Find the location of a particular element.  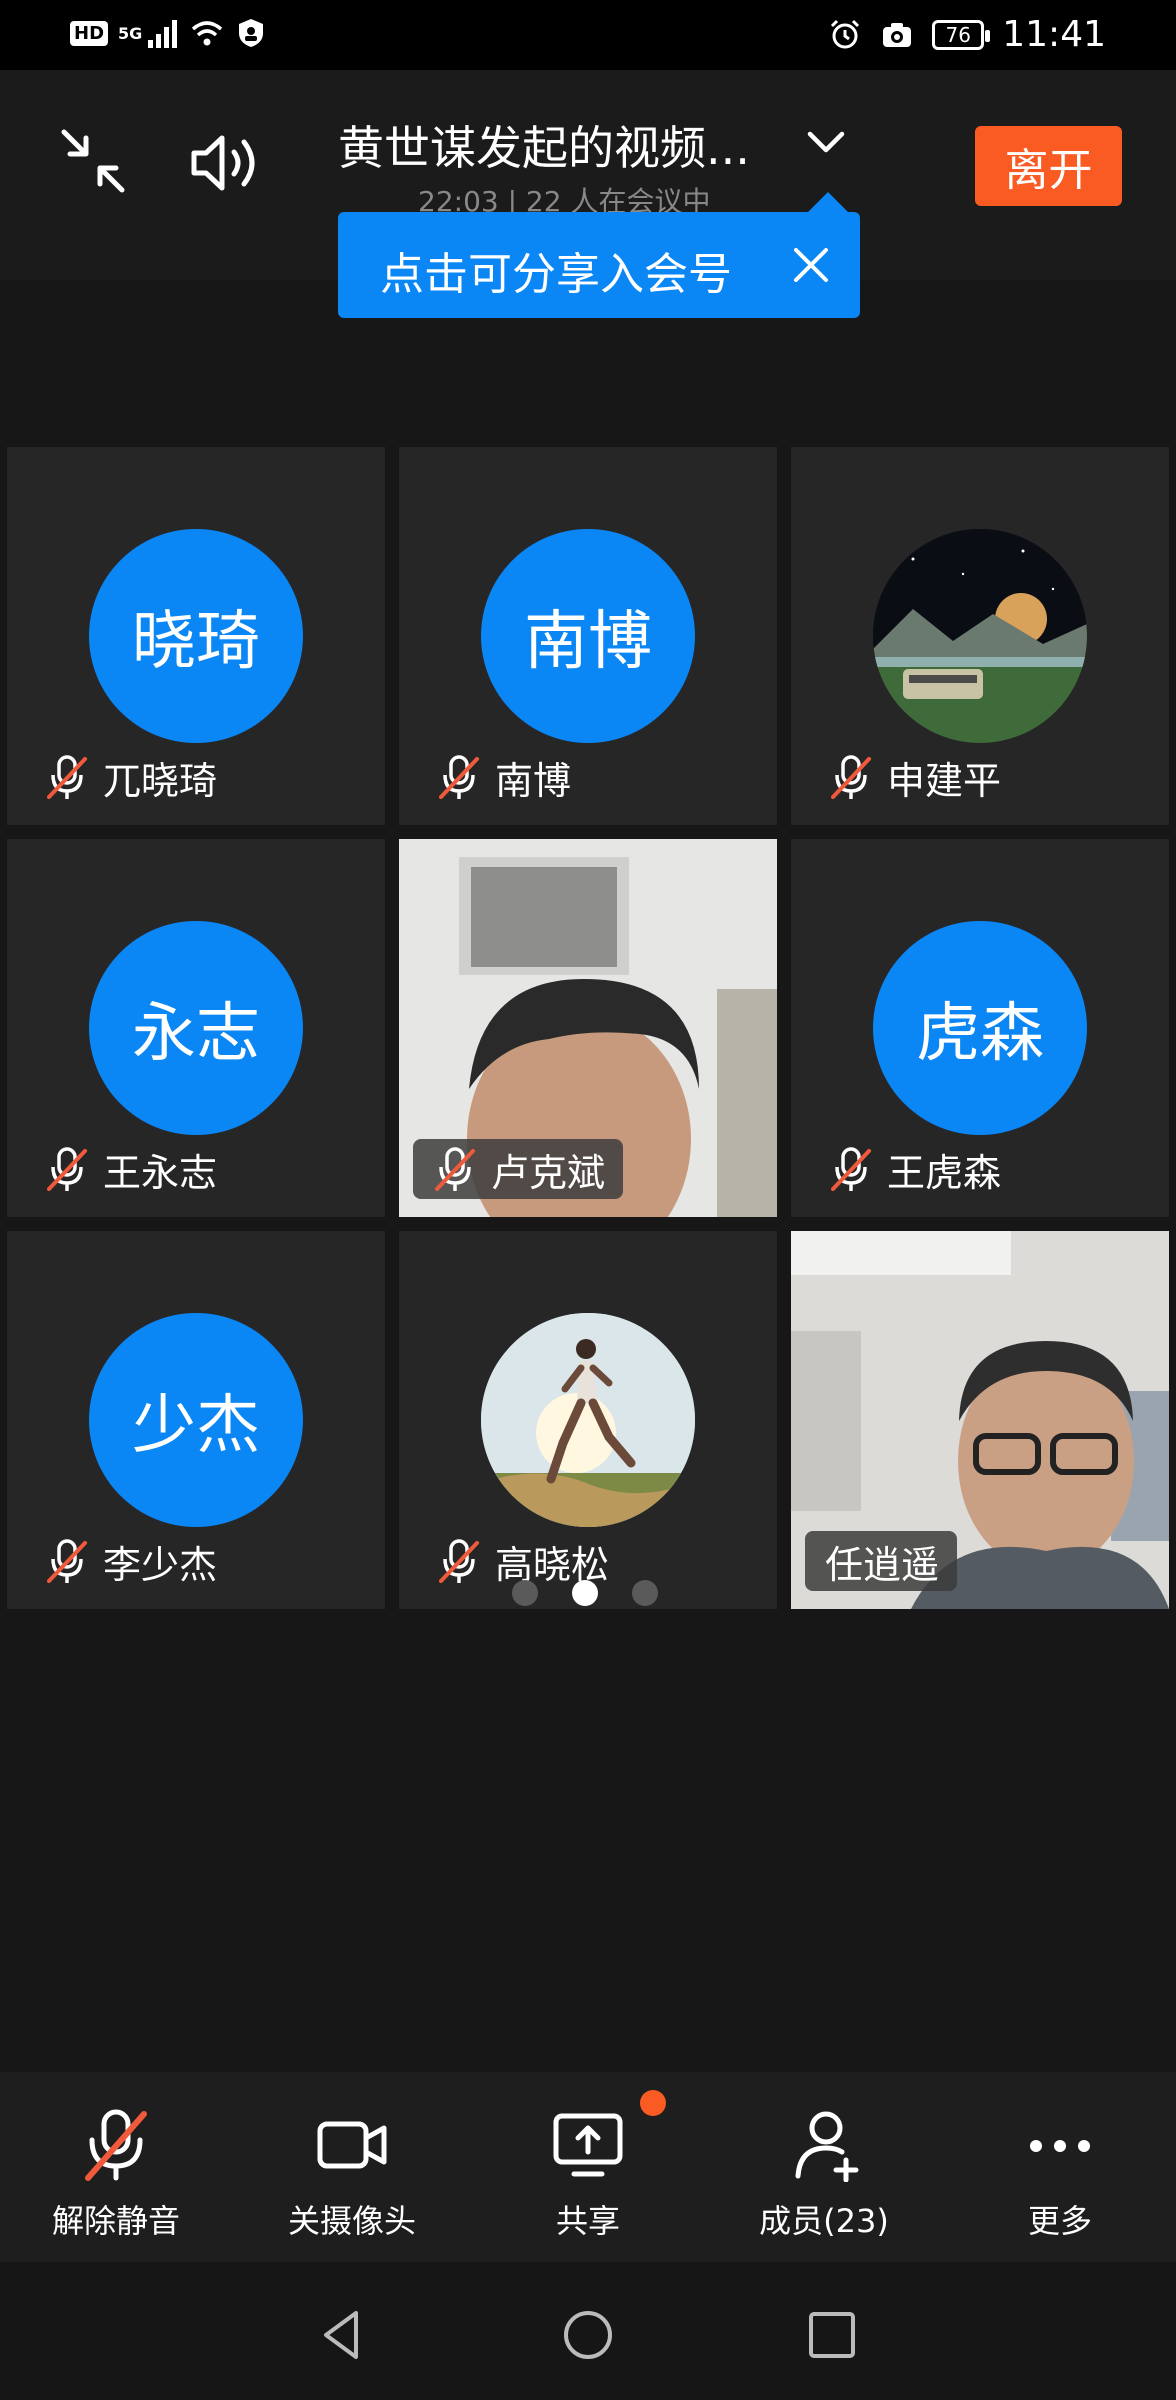

video-camera-icon is located at coordinates (352, 2145).